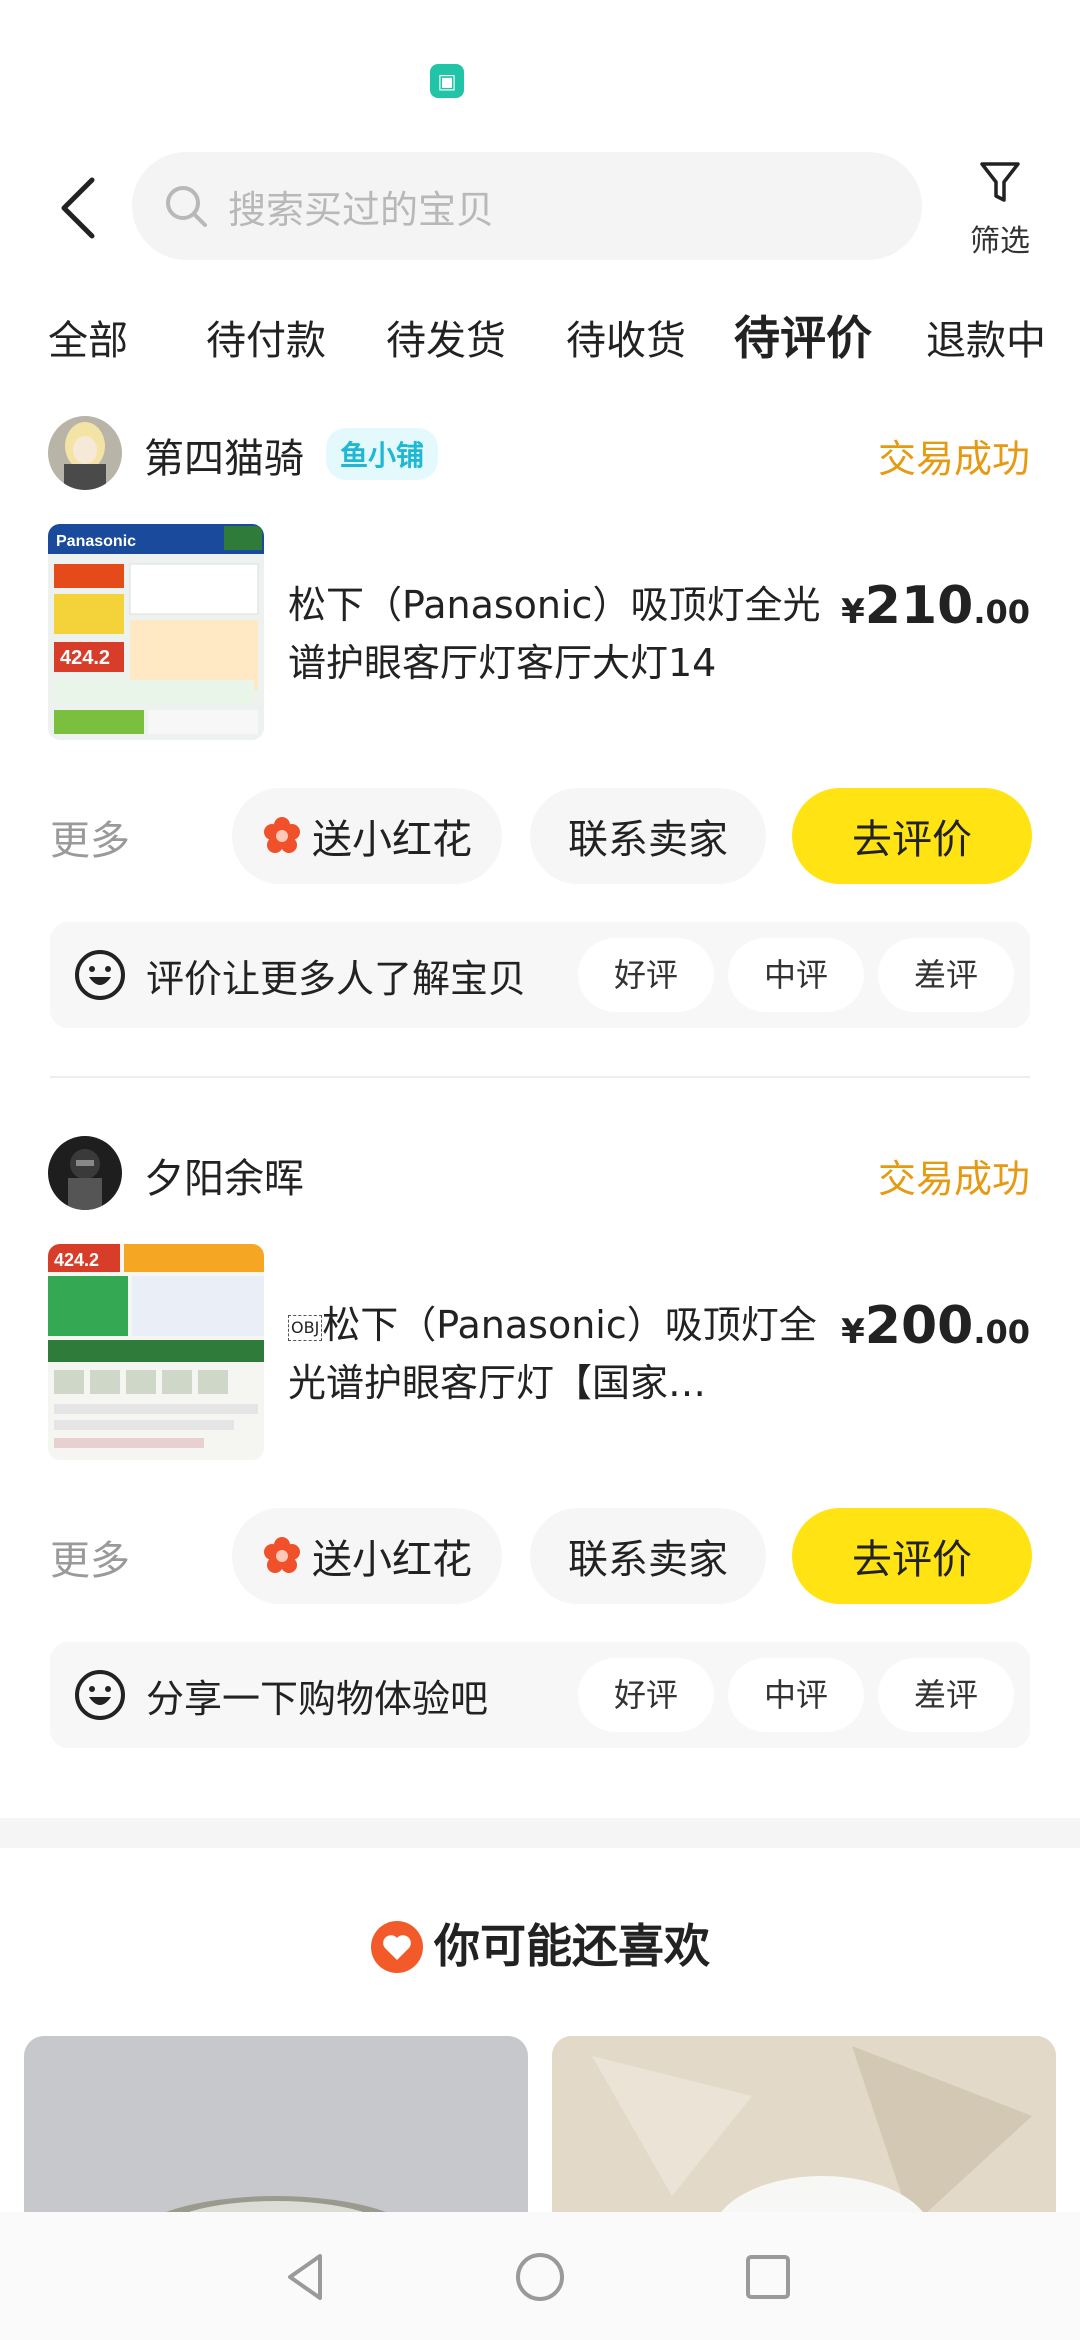 This screenshot has width=1080, height=2340. Describe the element at coordinates (919, 606) in the screenshot. I see `price-integer: 210` at that location.